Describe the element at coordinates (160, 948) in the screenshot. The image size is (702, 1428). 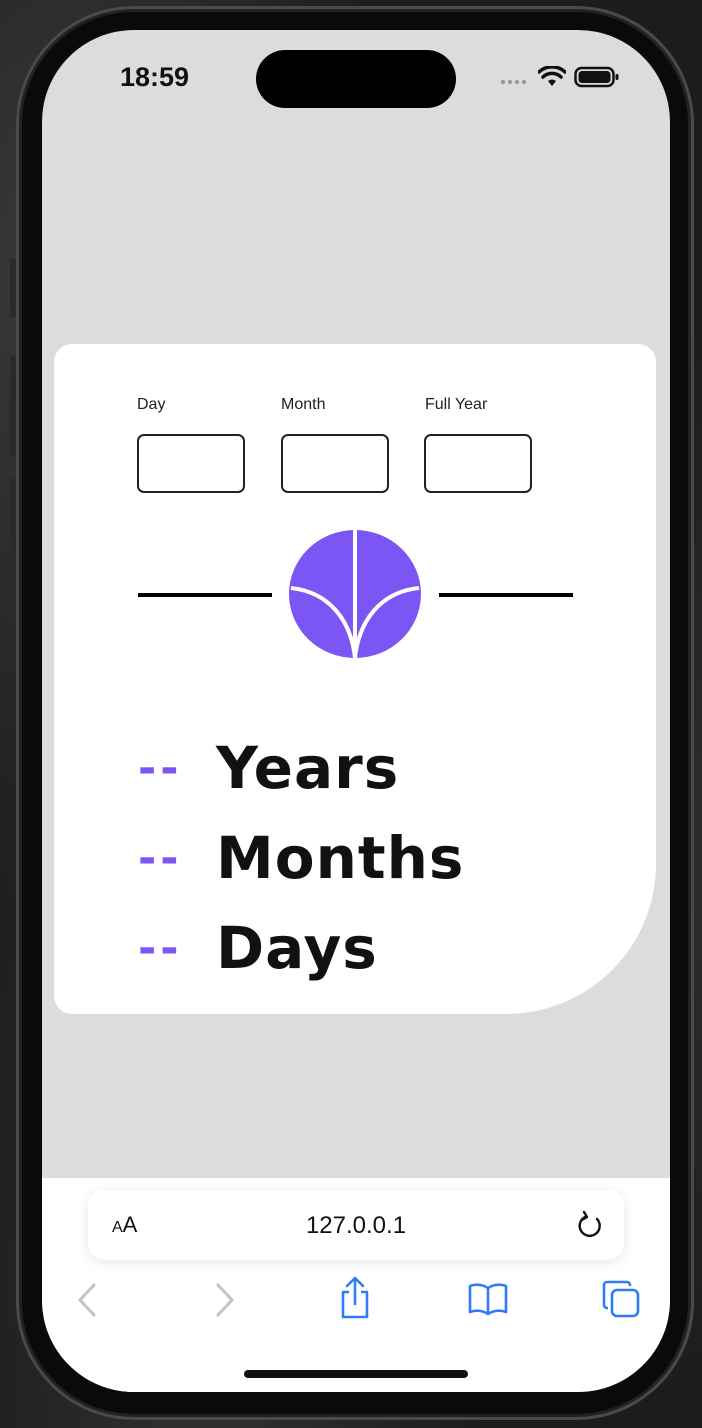
I see `days-value: --` at that location.